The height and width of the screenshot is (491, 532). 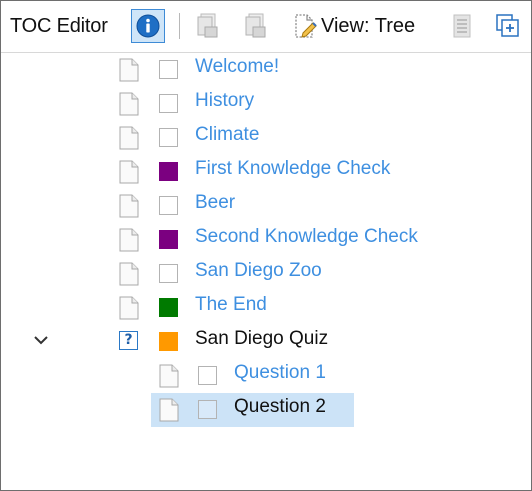 I want to click on edit-view-icon, so click(x=306, y=27).